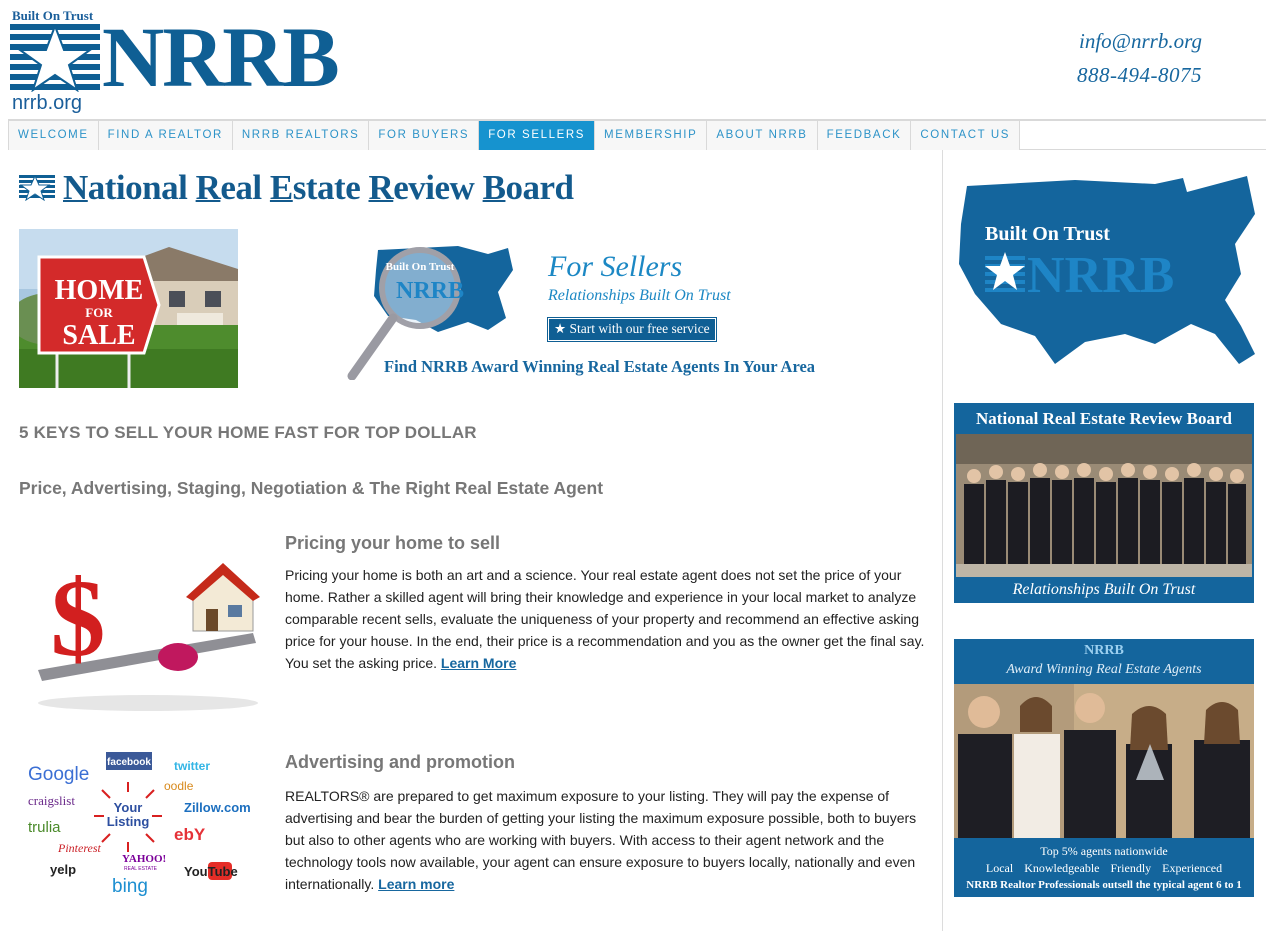  Describe the element at coordinates (44, 827) in the screenshot. I see `trulia-label: trulia` at that location.